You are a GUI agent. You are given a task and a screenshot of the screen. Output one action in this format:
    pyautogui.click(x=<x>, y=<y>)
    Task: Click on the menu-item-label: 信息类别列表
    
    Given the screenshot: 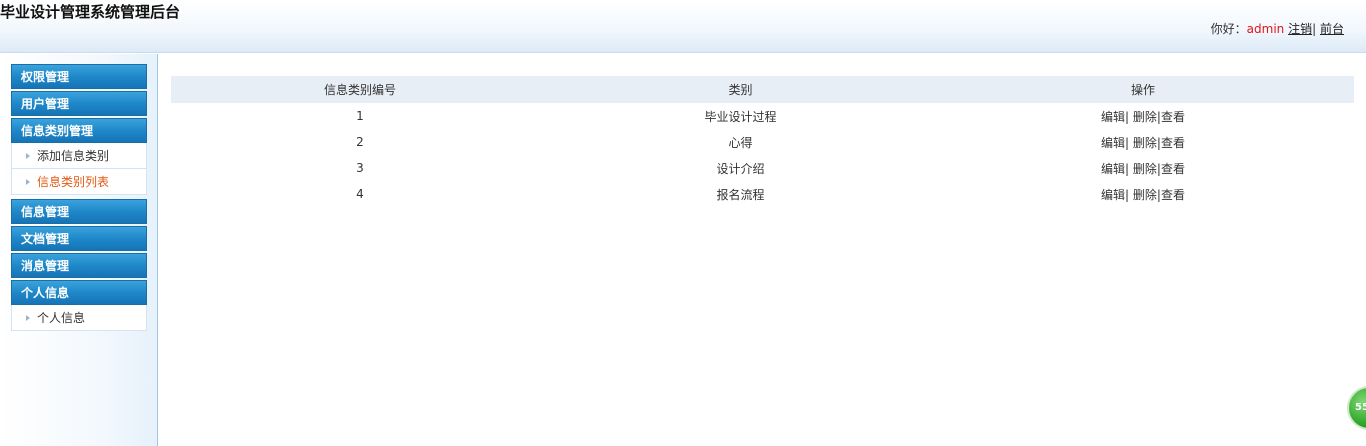 What is the action you would take?
    pyautogui.click(x=73, y=182)
    